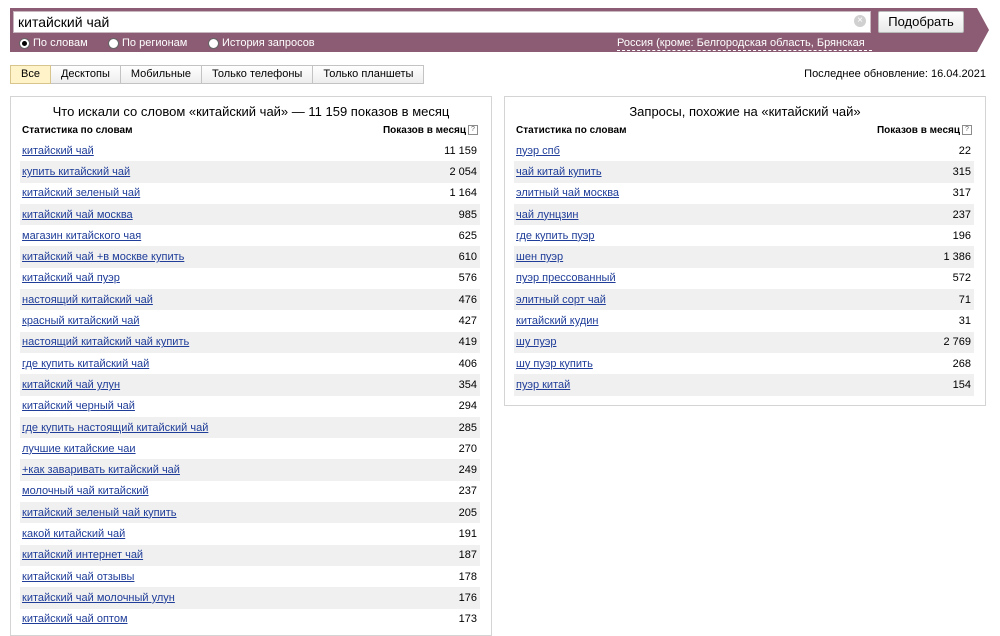  What do you see at coordinates (82, 555) in the screenshot?
I see `phrase-link: китайский интернет чай` at bounding box center [82, 555].